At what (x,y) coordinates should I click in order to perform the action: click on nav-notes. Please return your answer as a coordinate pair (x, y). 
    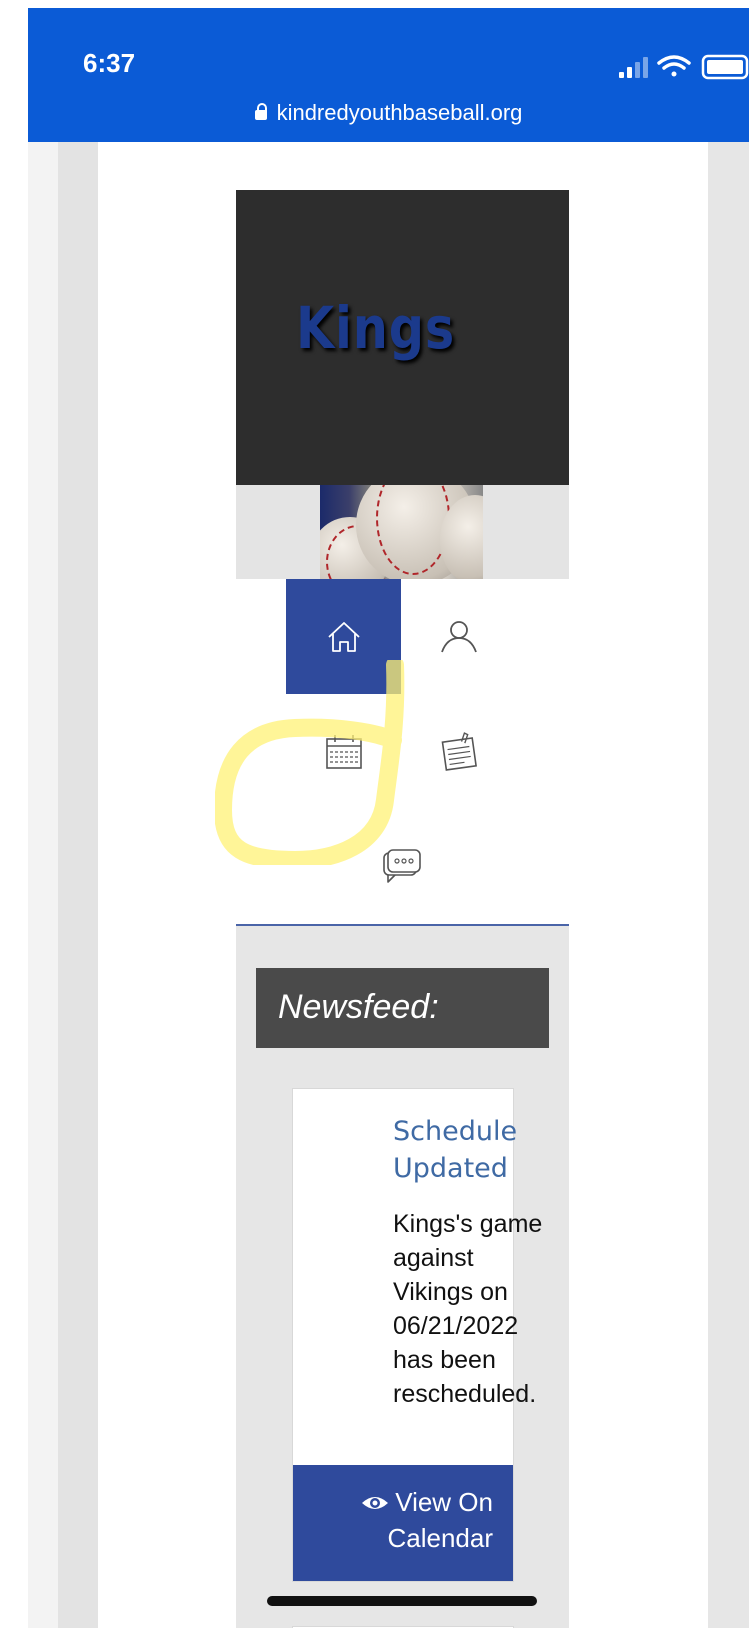
    Looking at the image, I should click on (458, 751).